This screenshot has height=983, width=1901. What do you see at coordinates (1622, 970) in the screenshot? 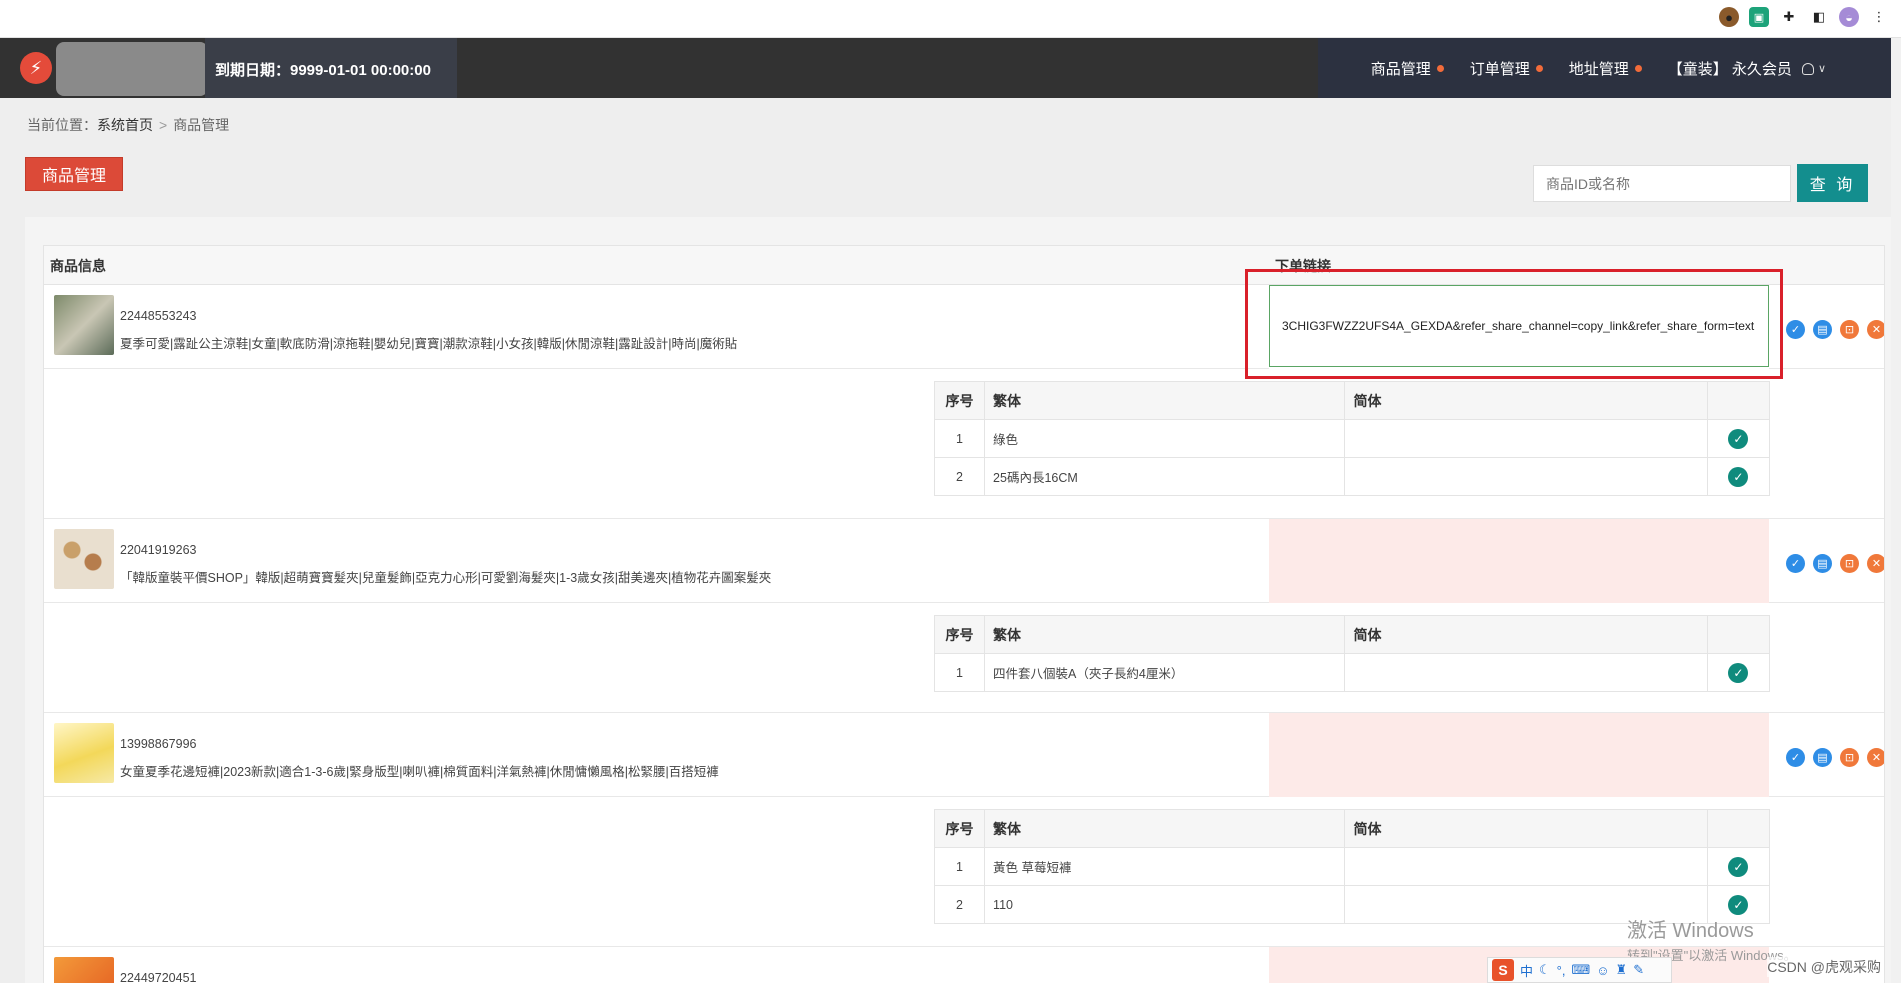
I see `shirt-icon: ♜` at bounding box center [1622, 970].